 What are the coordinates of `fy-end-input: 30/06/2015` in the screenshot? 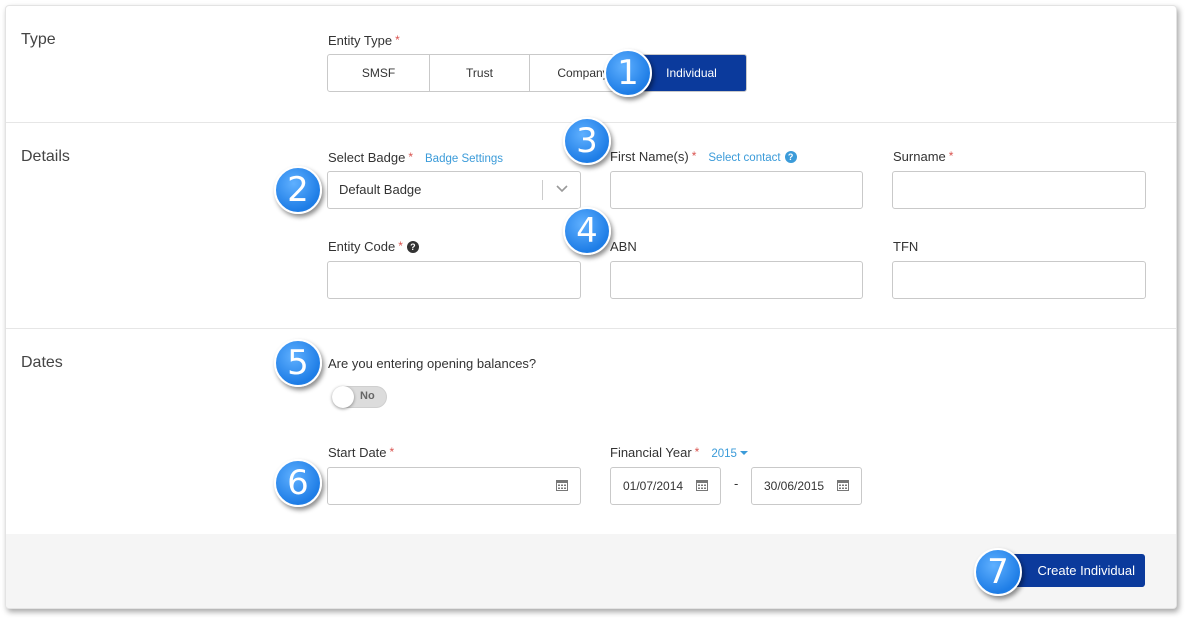 It's located at (806, 486).